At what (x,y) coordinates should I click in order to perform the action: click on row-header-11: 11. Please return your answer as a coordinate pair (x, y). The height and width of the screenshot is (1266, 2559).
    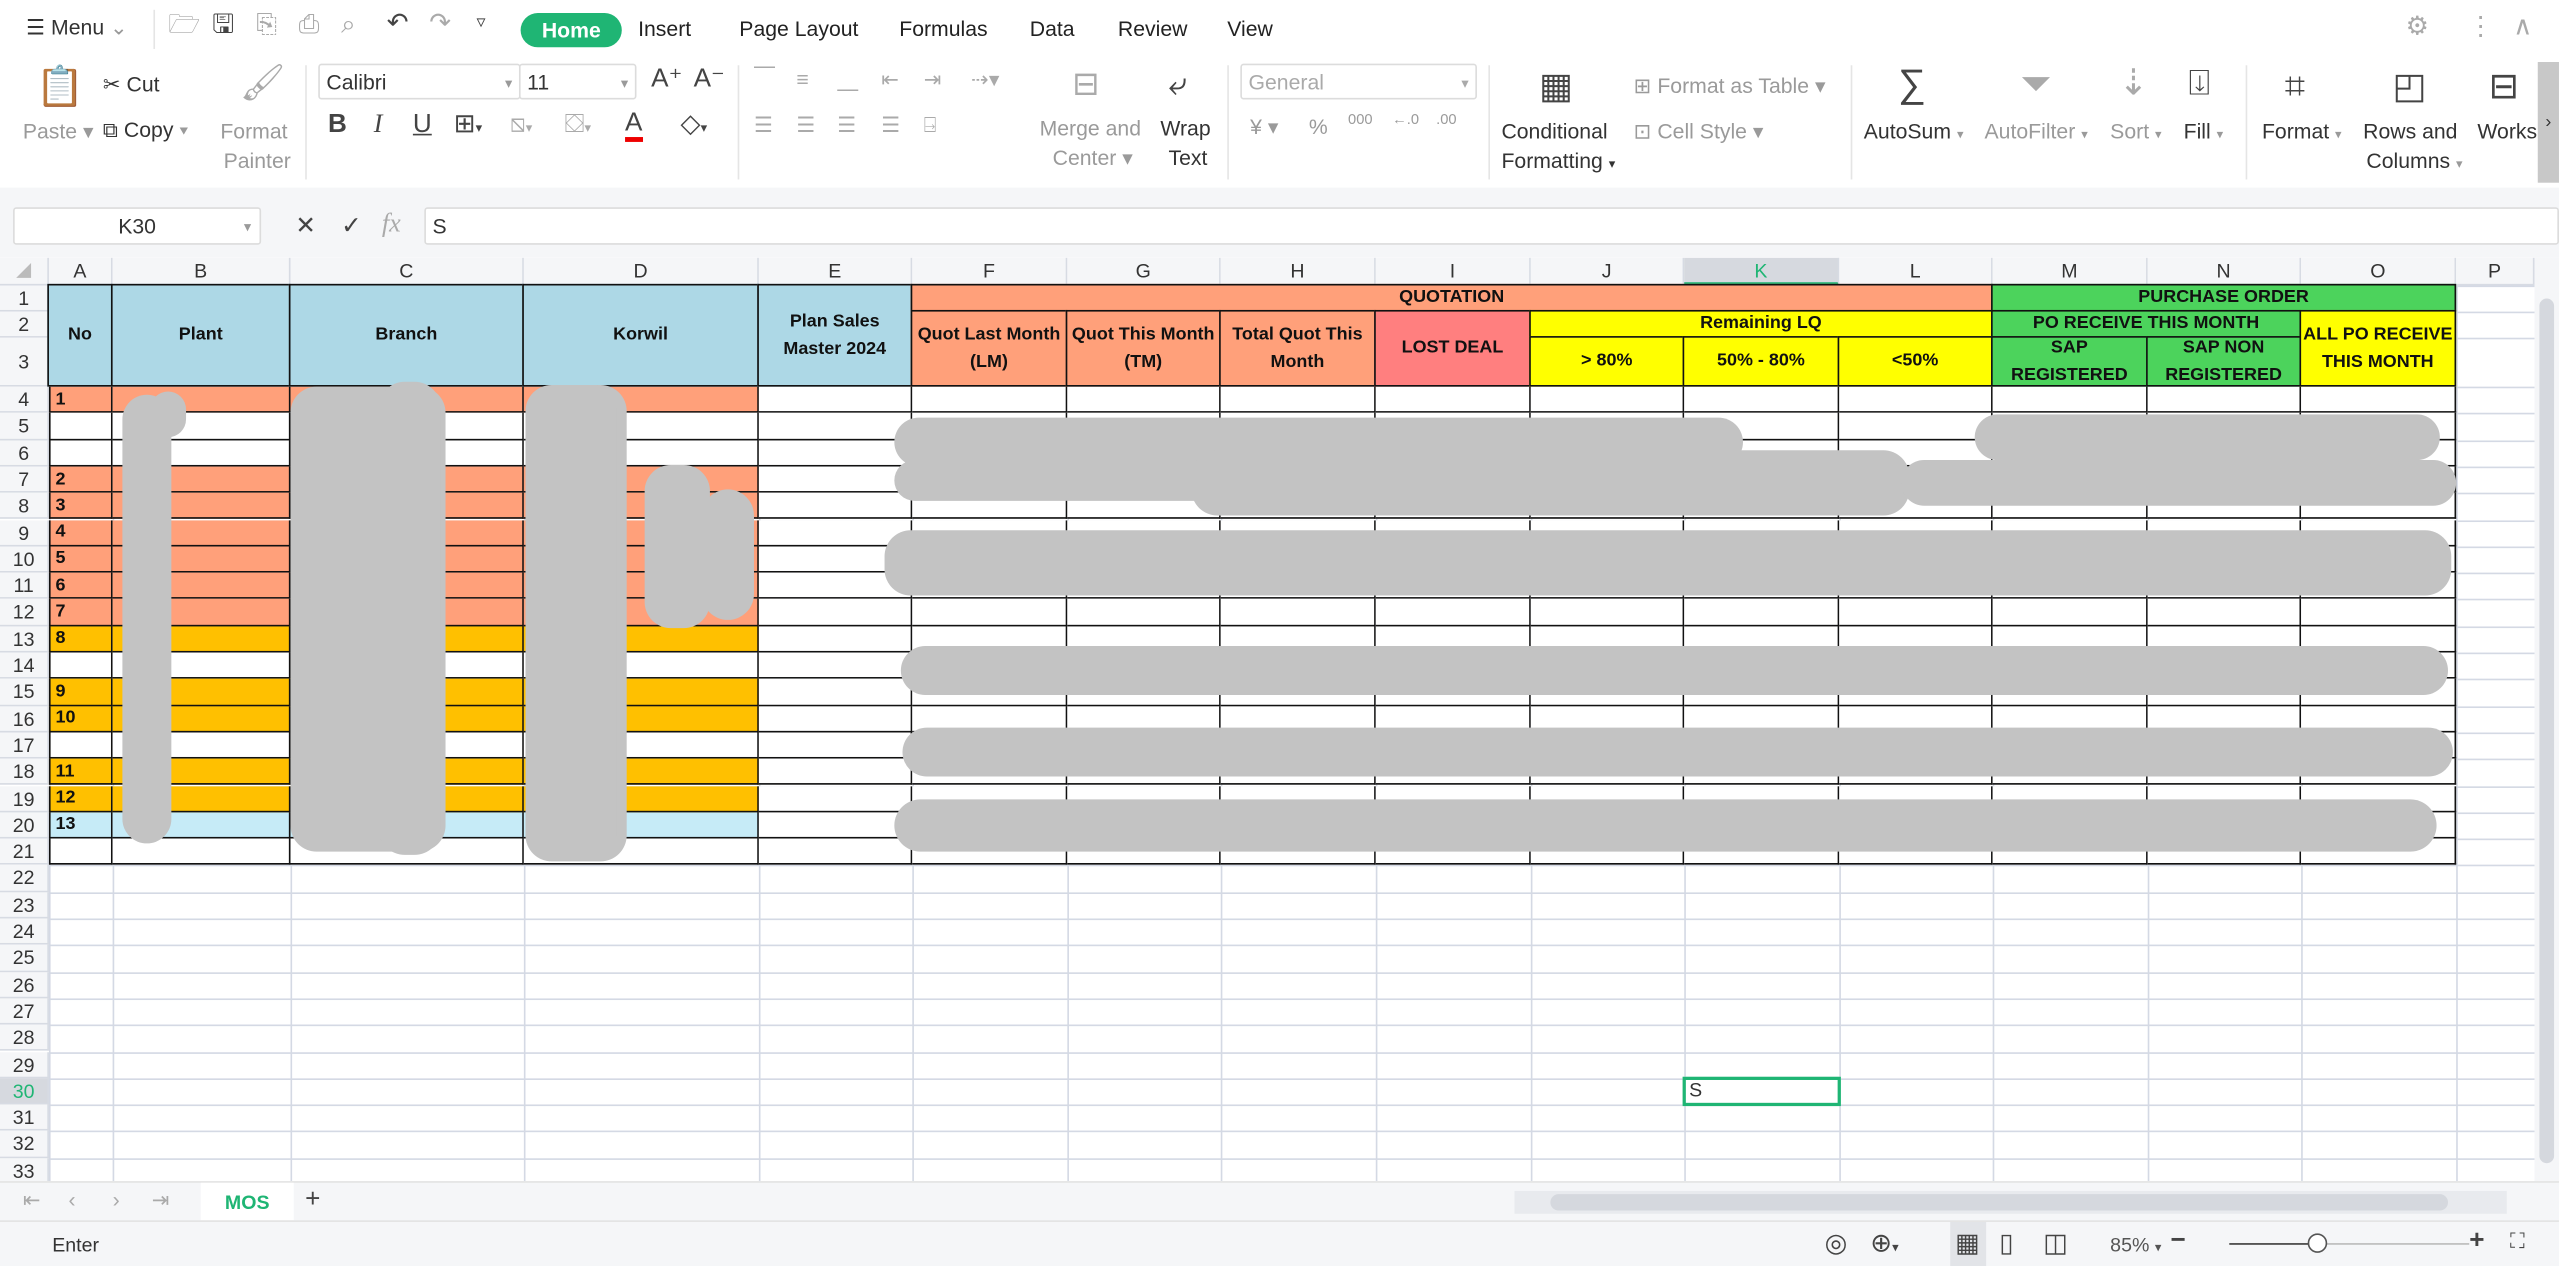
    Looking at the image, I should click on (24, 586).